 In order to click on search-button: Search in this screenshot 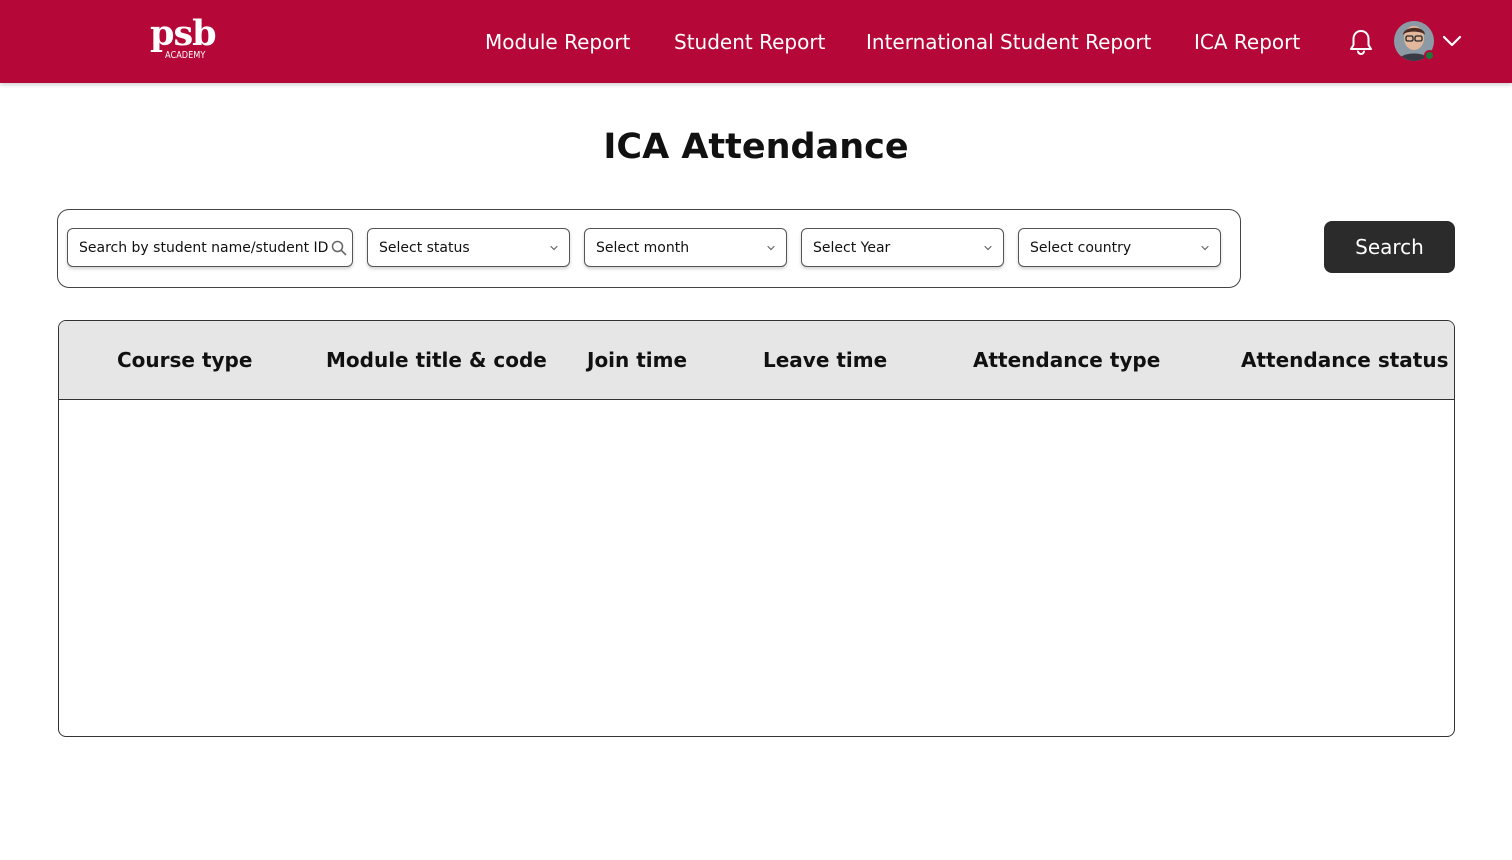, I will do `click(1389, 247)`.